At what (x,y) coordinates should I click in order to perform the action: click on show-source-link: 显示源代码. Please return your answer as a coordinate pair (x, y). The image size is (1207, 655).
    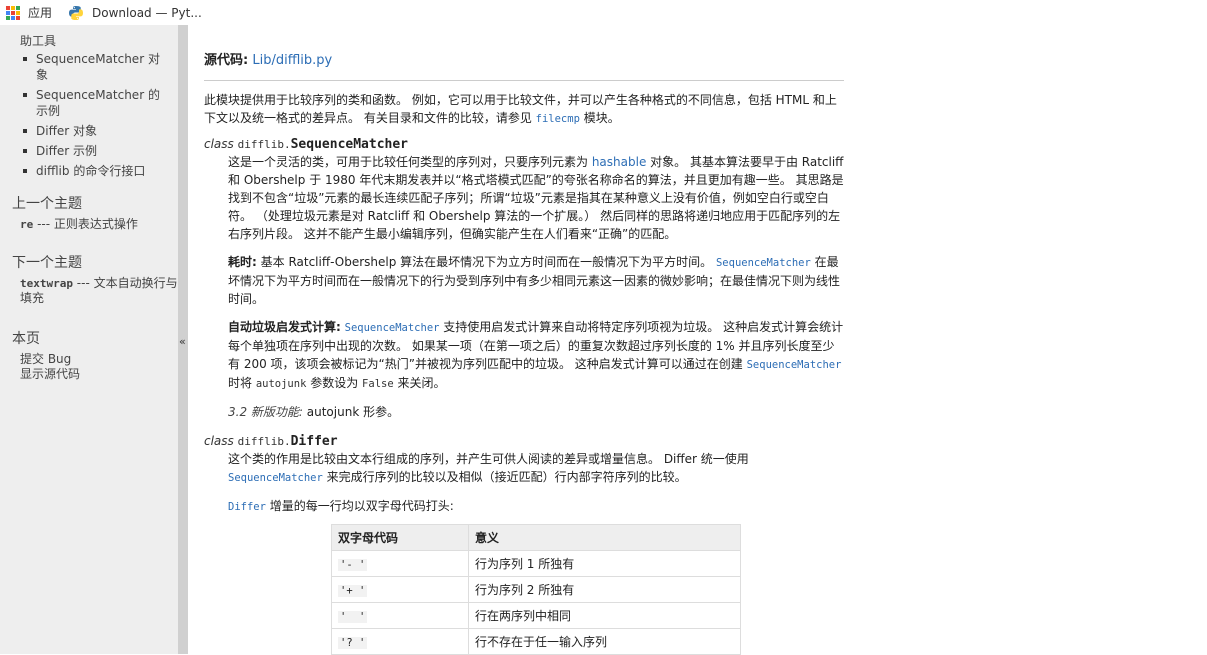
    Looking at the image, I should click on (89, 374).